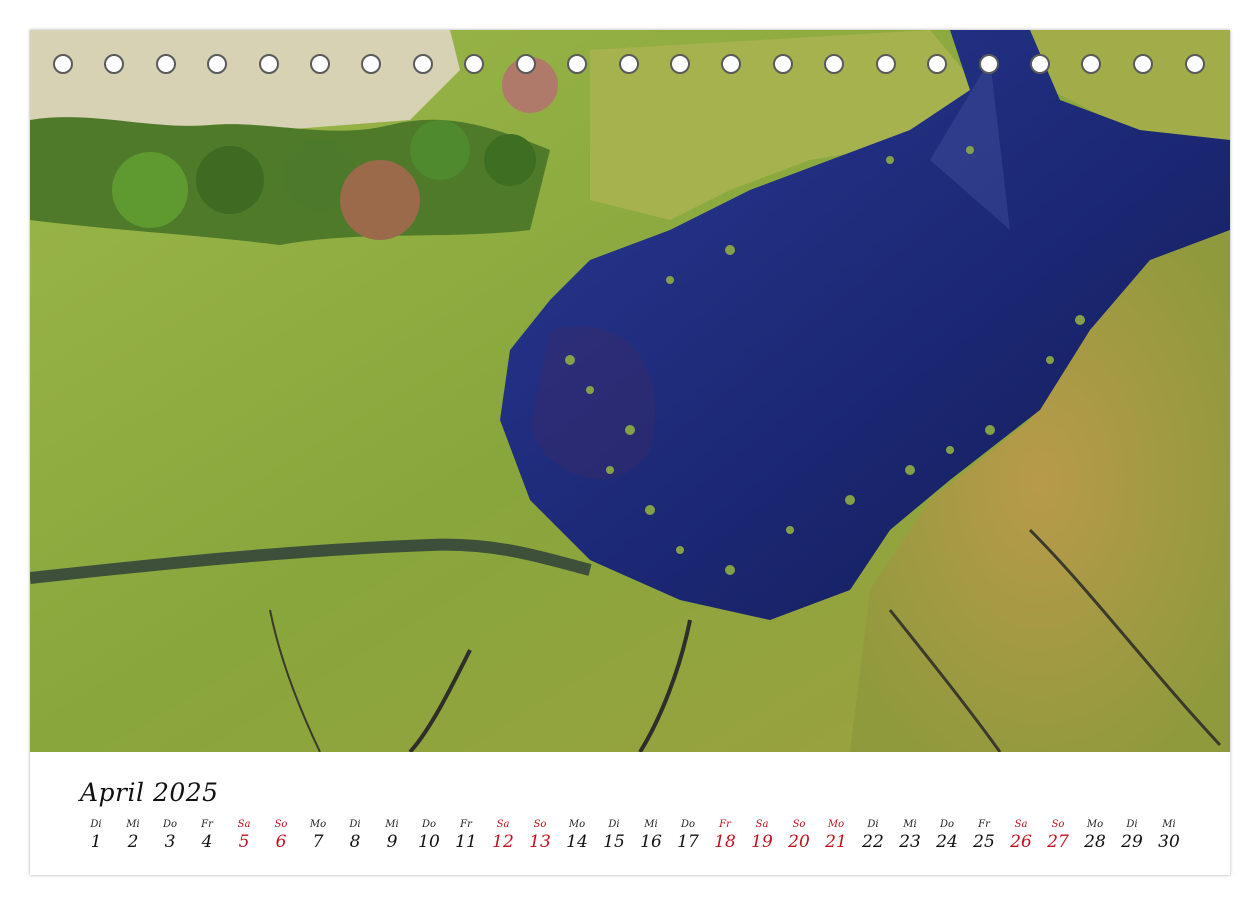  Describe the element at coordinates (614, 842) in the screenshot. I see `day-number: 15` at that location.